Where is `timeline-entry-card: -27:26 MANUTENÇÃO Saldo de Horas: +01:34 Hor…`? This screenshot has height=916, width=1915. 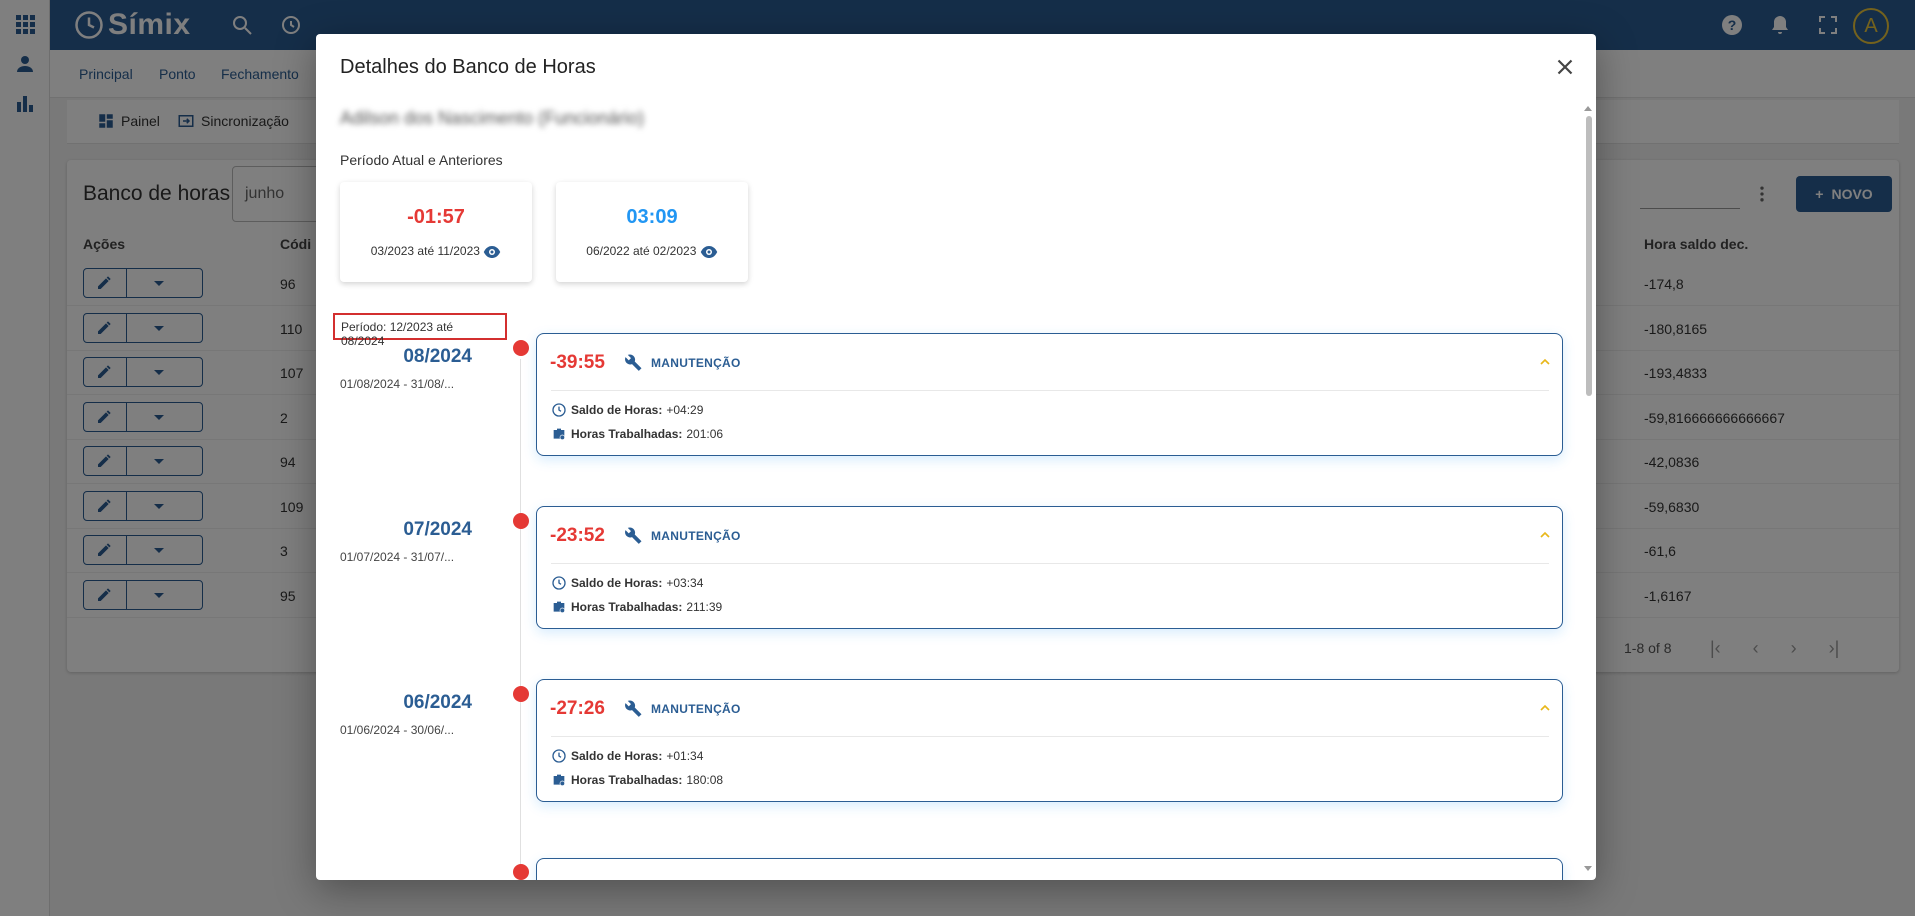
timeline-entry-card: -27:26 MANUTENÇÃO Saldo de Horas: +01:34 Hor… is located at coordinates (1049, 740).